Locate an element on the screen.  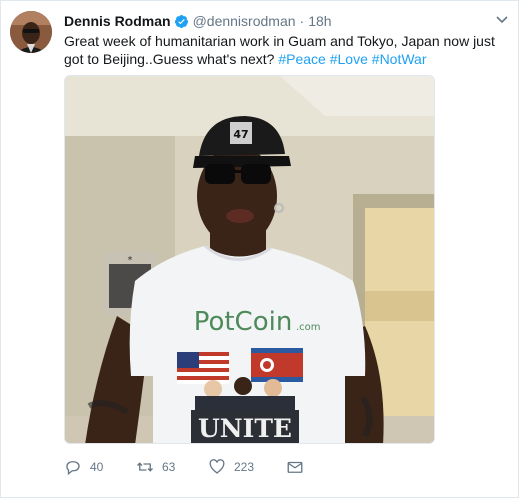
hashtag-peace: #Peace is located at coordinates (301, 59).